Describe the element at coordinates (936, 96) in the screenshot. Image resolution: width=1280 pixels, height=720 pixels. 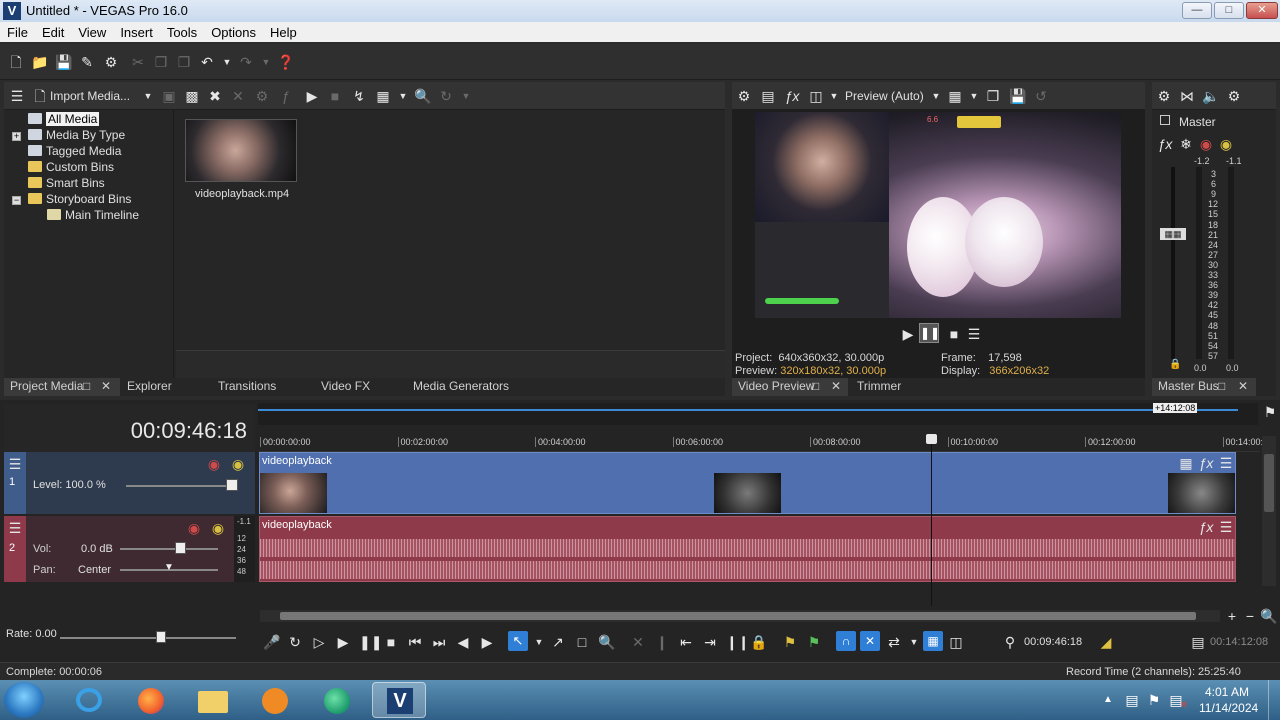
I see `preview-quality-chevron-icon: ▼` at that location.